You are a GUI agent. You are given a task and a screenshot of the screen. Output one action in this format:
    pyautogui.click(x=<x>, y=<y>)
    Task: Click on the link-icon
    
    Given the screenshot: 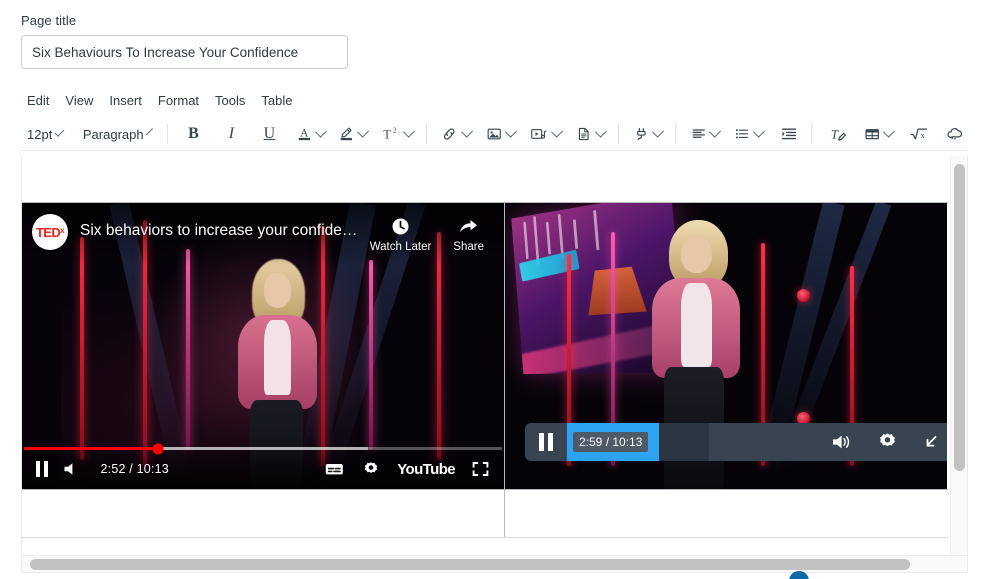 What is the action you would take?
    pyautogui.click(x=449, y=134)
    